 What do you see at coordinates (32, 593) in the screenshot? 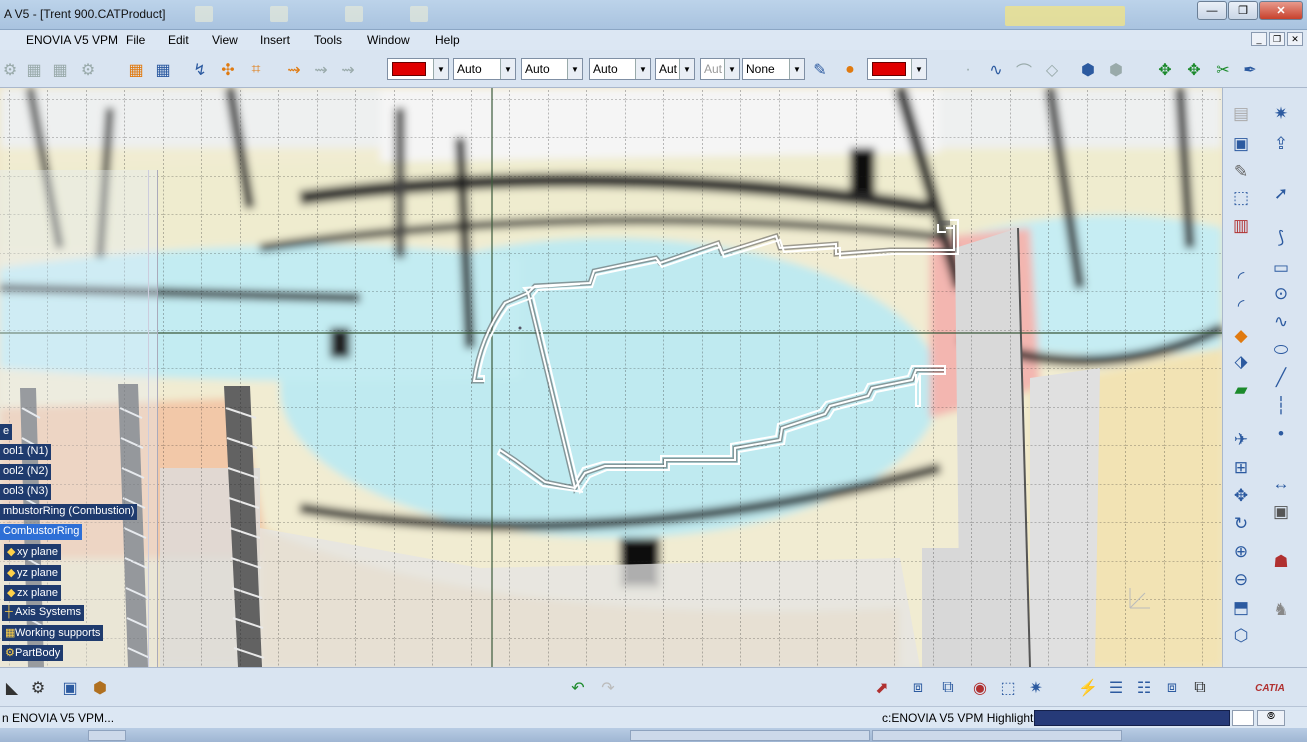
I see `tree-item: ◆ zx plane` at bounding box center [32, 593].